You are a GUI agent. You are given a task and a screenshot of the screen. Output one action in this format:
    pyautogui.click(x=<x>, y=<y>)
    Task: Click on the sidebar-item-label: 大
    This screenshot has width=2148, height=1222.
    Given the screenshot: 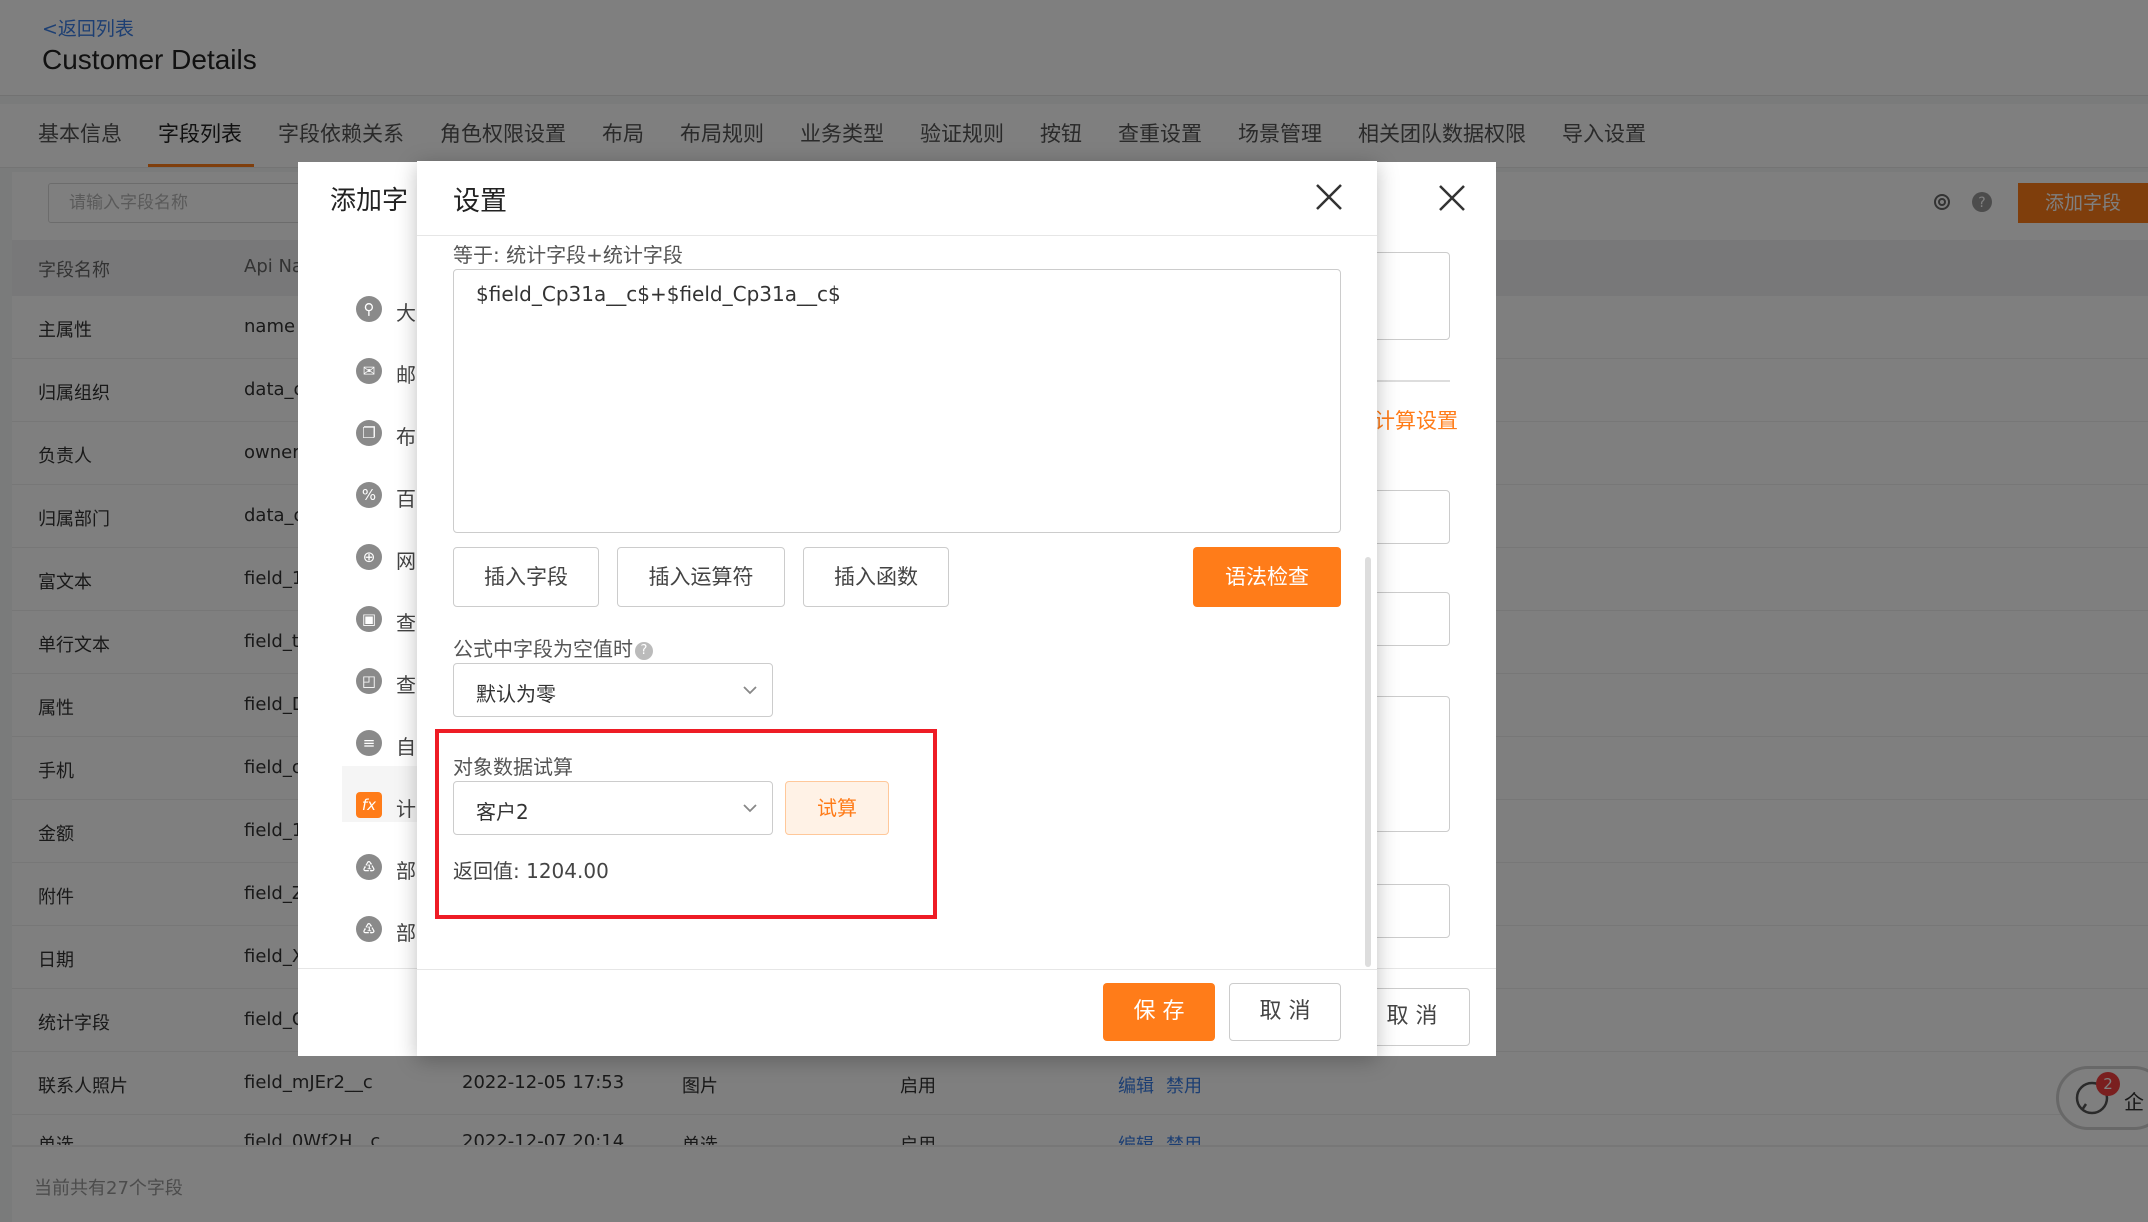 What is the action you would take?
    pyautogui.click(x=406, y=313)
    